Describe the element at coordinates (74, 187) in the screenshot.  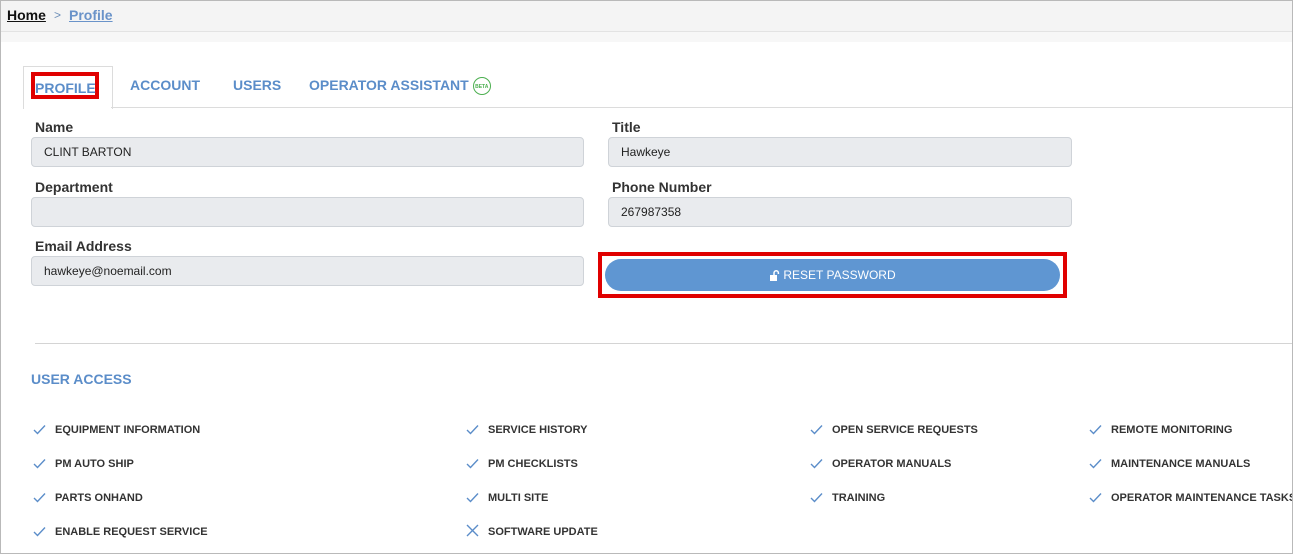
I see `department-label: Department` at that location.